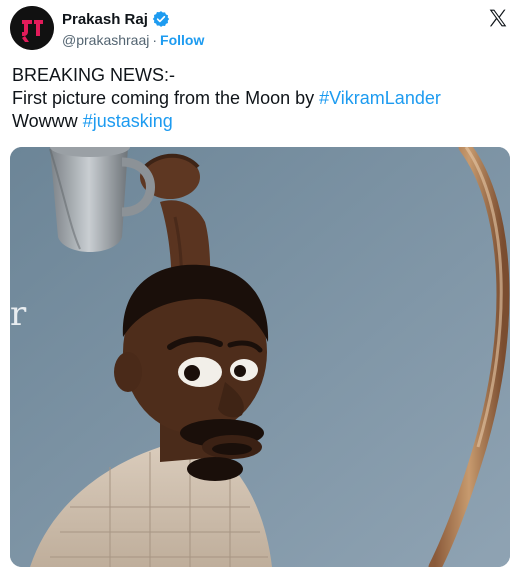  What do you see at coordinates (260, 121) in the screenshot?
I see `tweet-line-3: Wowww #justasking` at bounding box center [260, 121].